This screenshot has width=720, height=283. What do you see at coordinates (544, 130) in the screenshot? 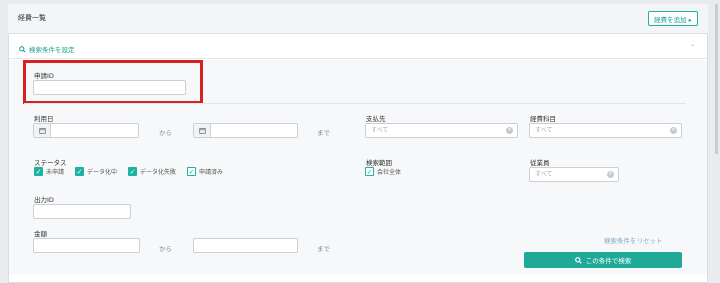
I see `expense-item-placeholder: すべて` at bounding box center [544, 130].